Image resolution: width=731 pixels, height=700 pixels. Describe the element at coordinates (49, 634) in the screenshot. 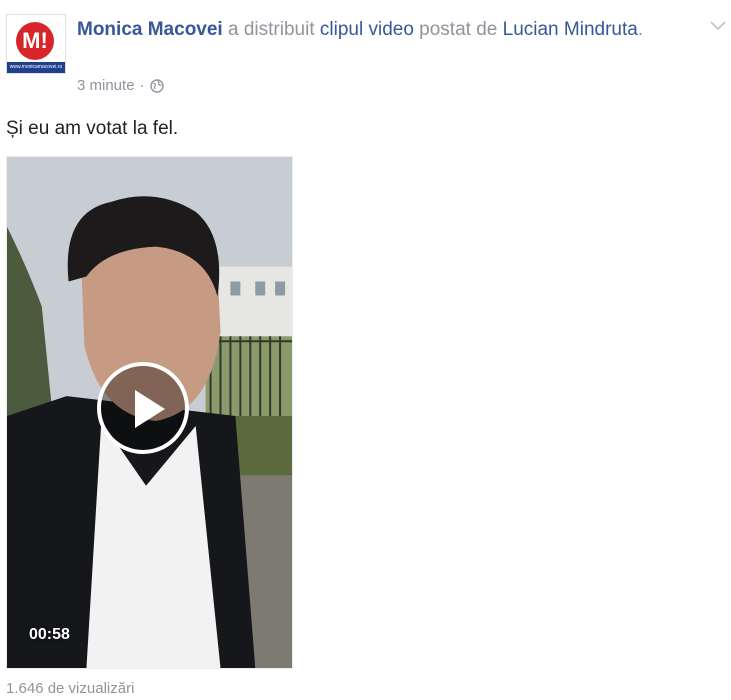

I see `video-duration: 00:58` at that location.